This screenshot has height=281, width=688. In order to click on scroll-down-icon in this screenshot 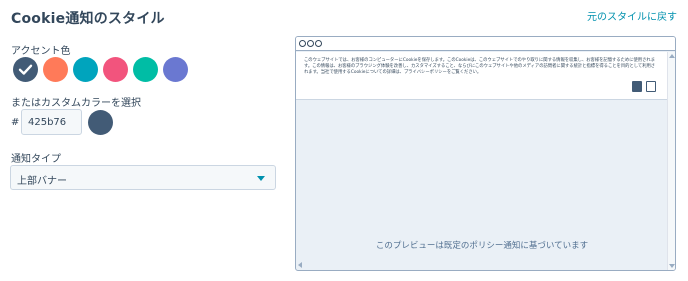, I will do `click(672, 266)`.